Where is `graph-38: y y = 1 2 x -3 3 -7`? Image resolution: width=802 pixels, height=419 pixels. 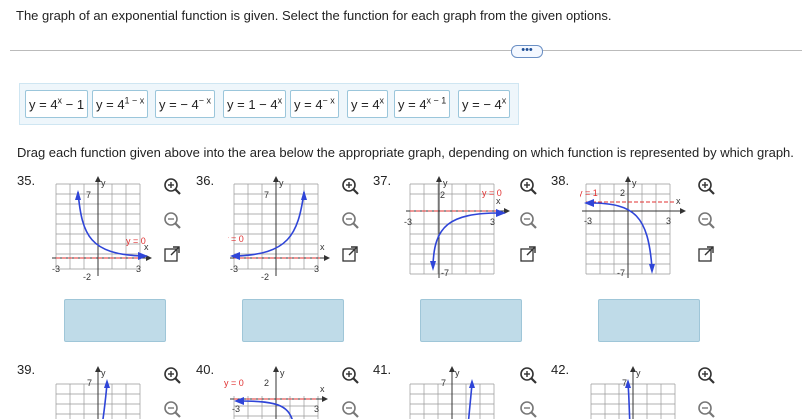 graph-38: y y = 1 2 x -3 3 -7 is located at coordinates (633, 227).